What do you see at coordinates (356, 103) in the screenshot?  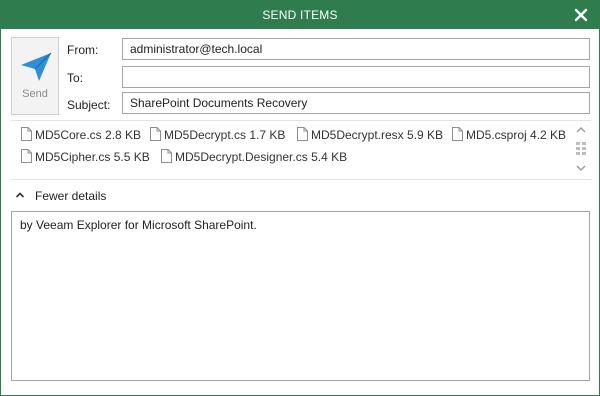 I see `subject-field` at bounding box center [356, 103].